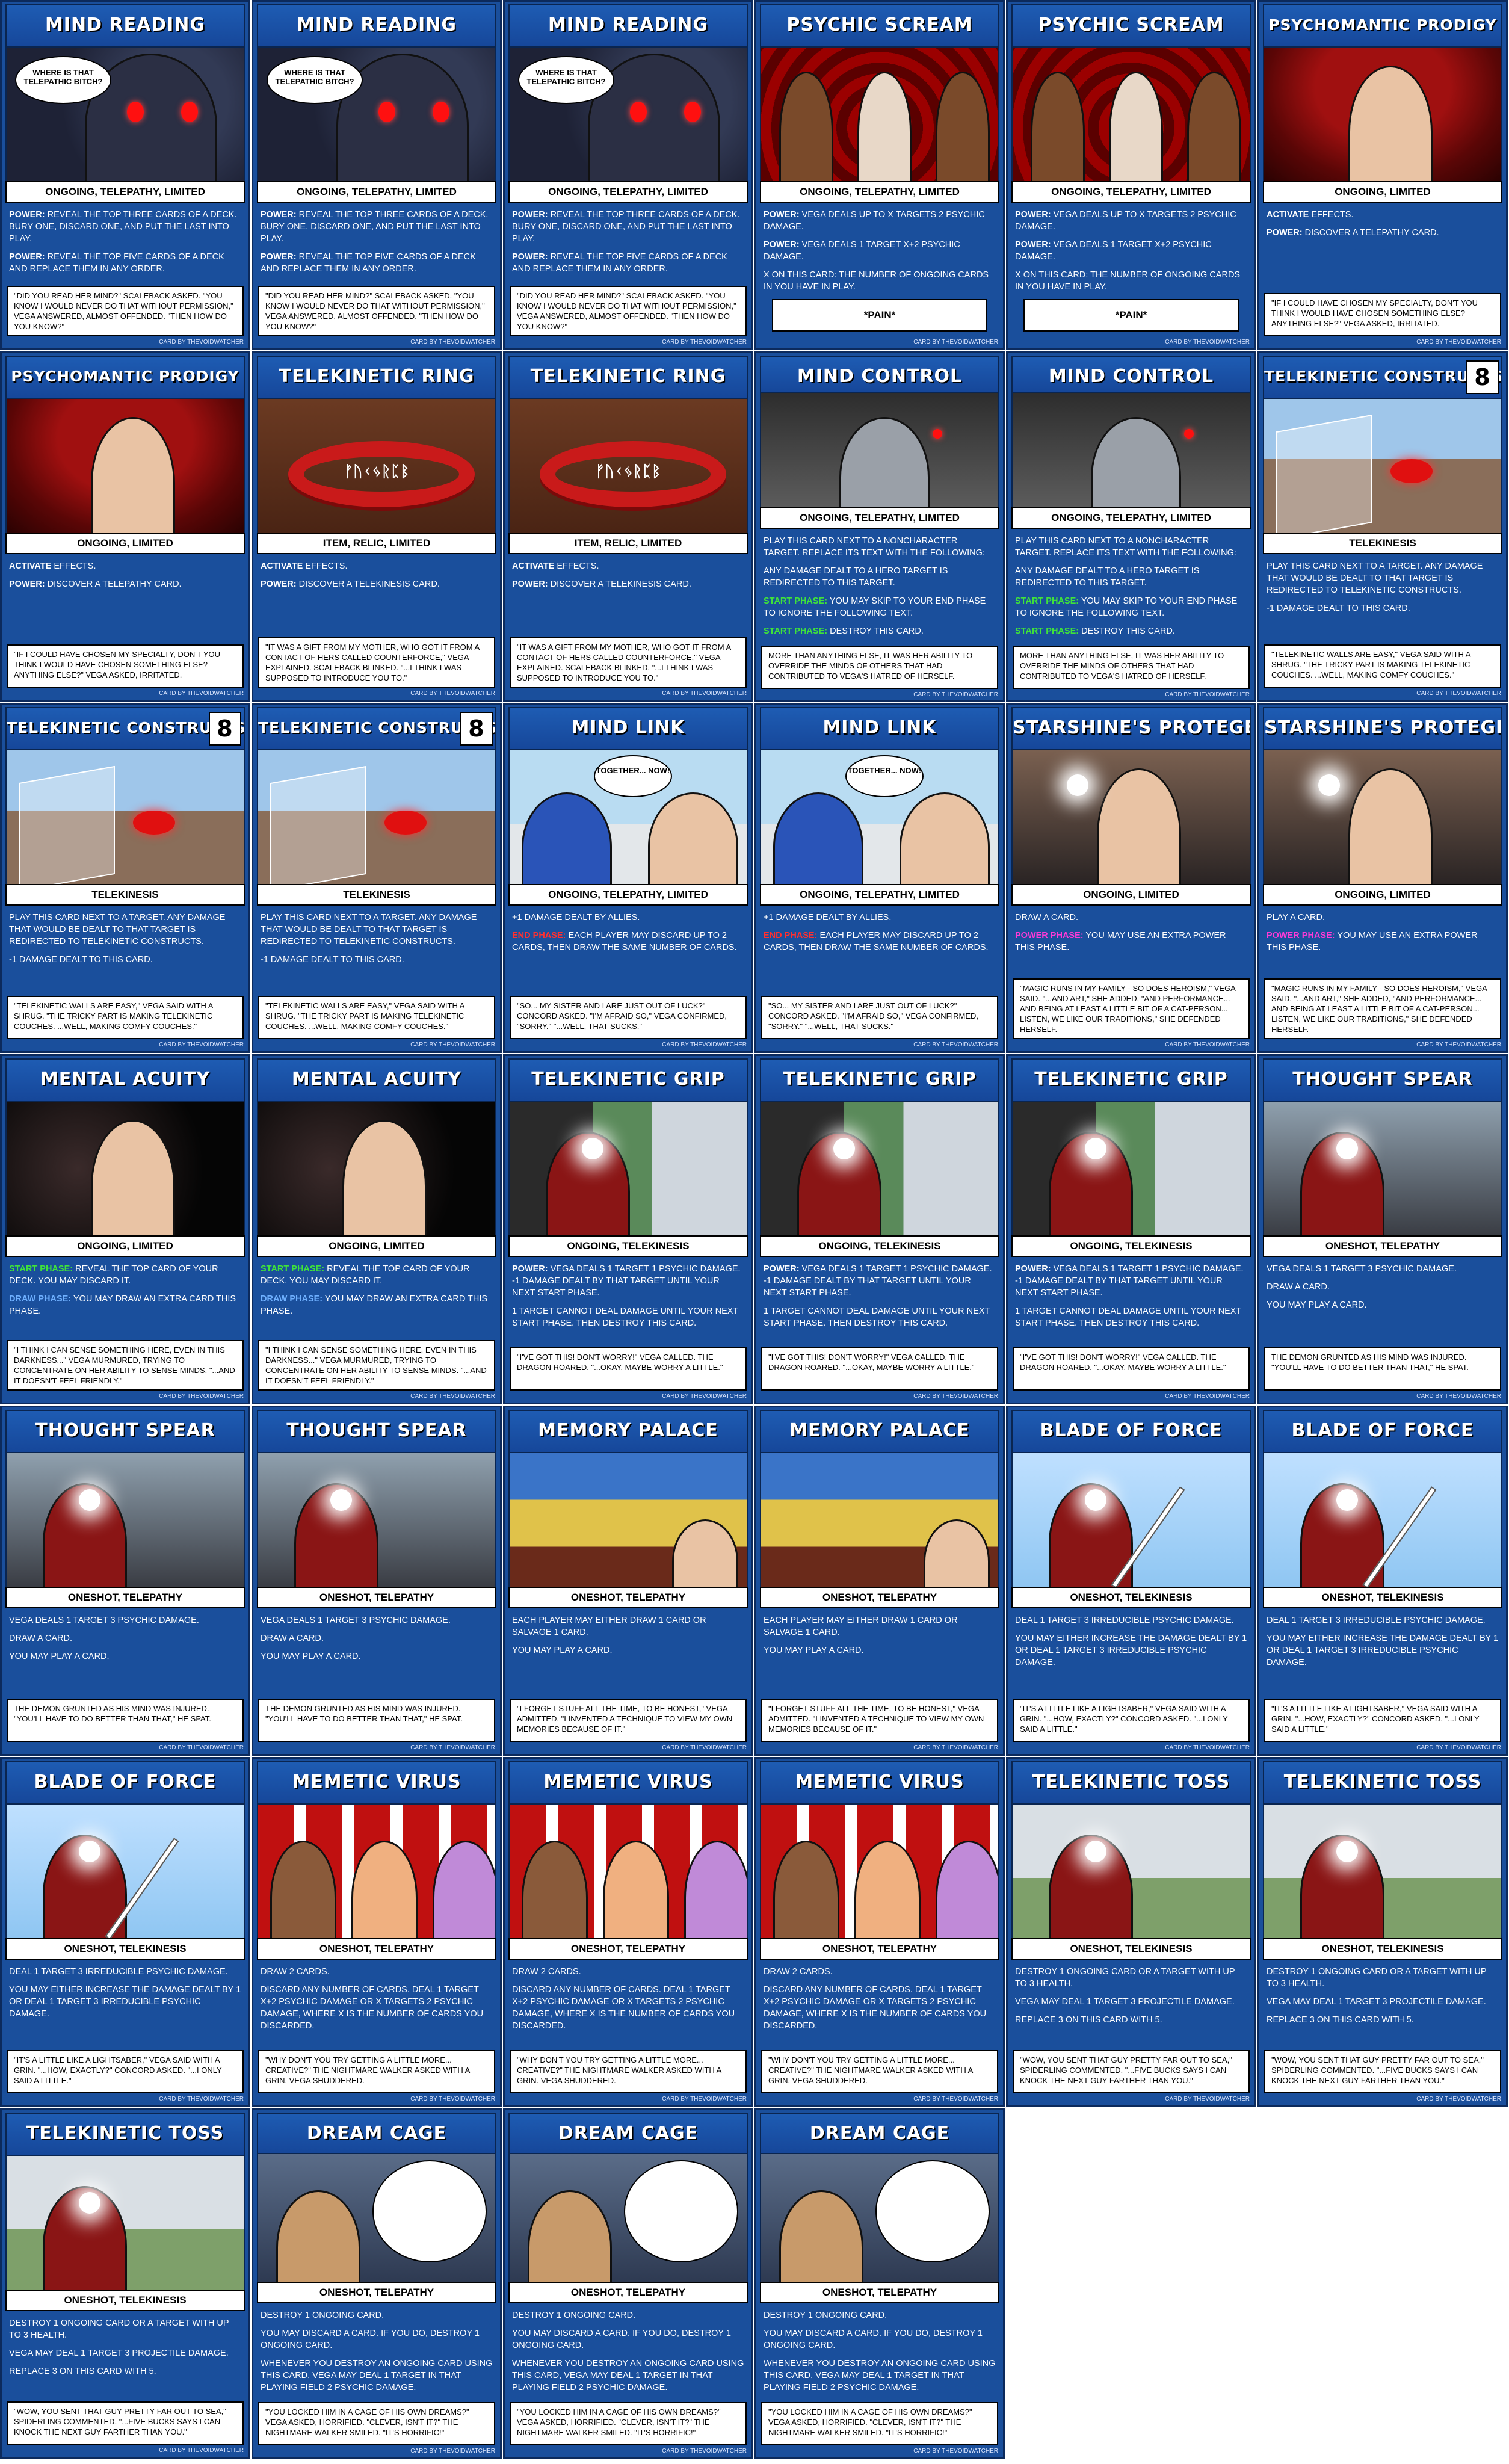 This screenshot has width=1509, height=2464. I want to click on infected-person, so click(555, 1889).